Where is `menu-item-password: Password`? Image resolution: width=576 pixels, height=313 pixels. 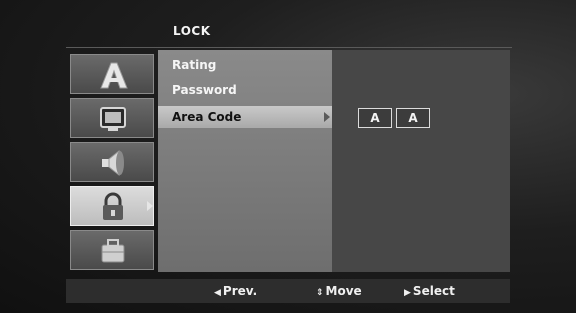
menu-item-password: Password is located at coordinates (245, 90).